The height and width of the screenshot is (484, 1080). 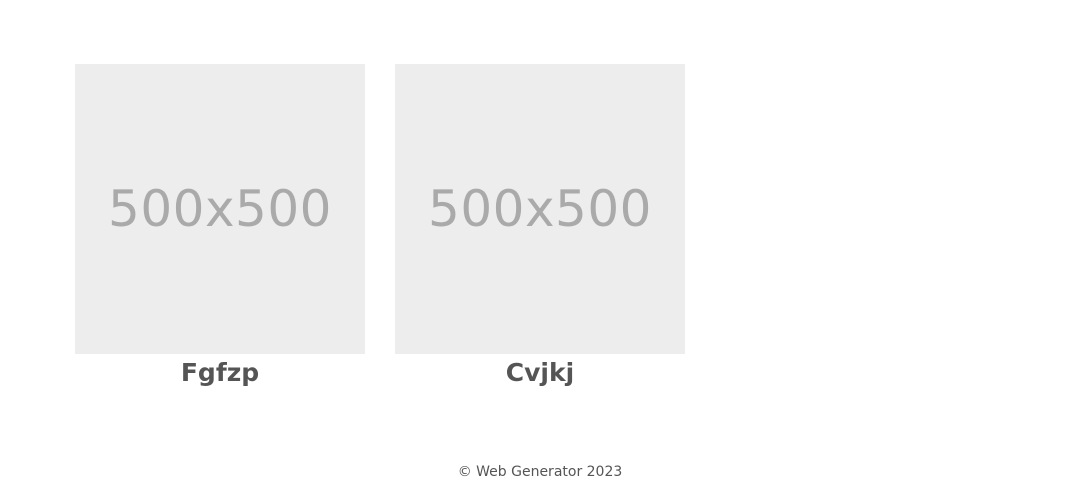 I want to click on card-title: Cvjkj, so click(x=540, y=373).